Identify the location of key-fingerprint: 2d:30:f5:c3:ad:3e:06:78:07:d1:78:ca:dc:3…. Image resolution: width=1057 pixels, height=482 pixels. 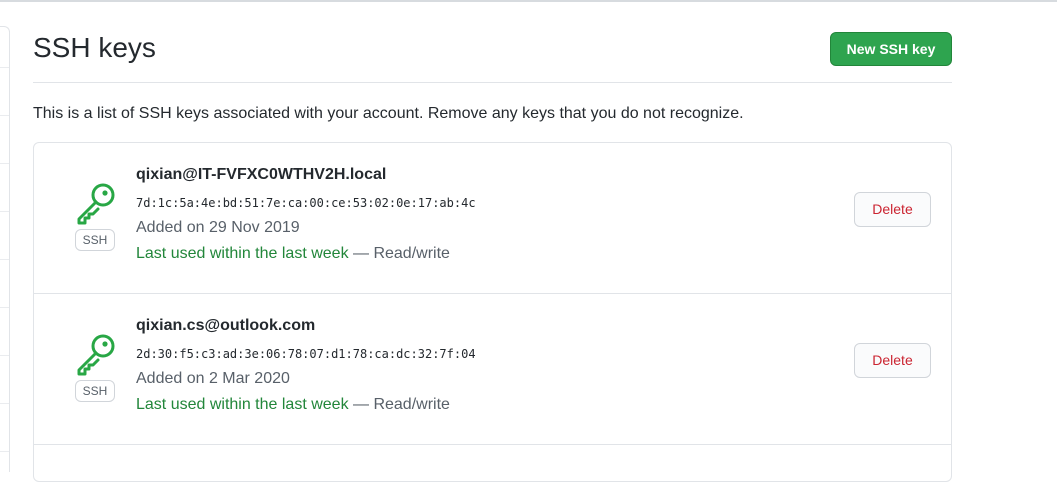
(306, 354).